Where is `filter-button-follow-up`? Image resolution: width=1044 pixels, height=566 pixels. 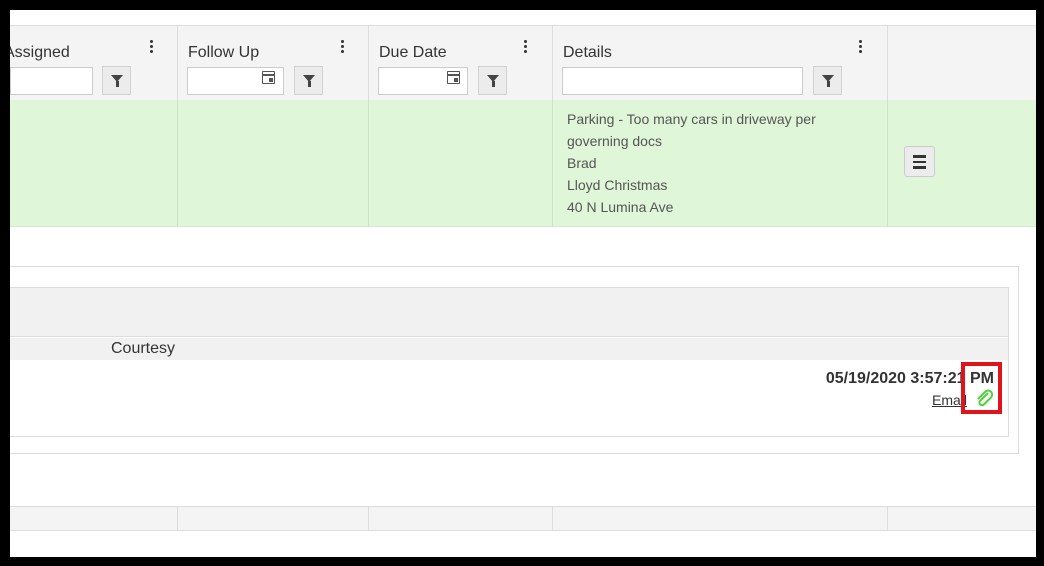 filter-button-follow-up is located at coordinates (308, 80).